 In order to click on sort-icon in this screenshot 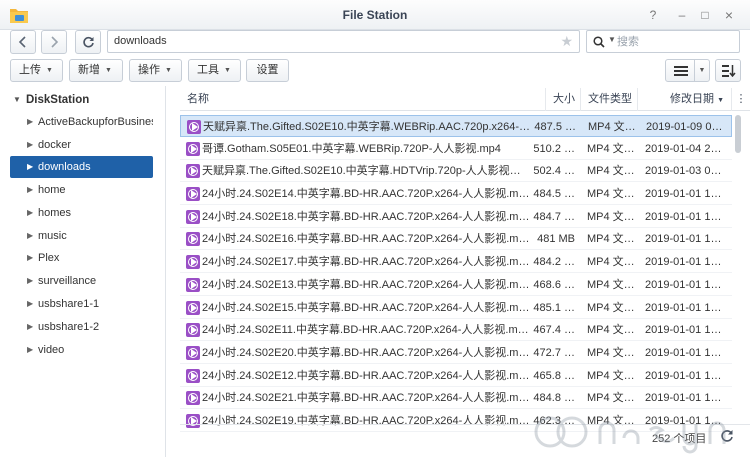, I will do `click(729, 71)`.